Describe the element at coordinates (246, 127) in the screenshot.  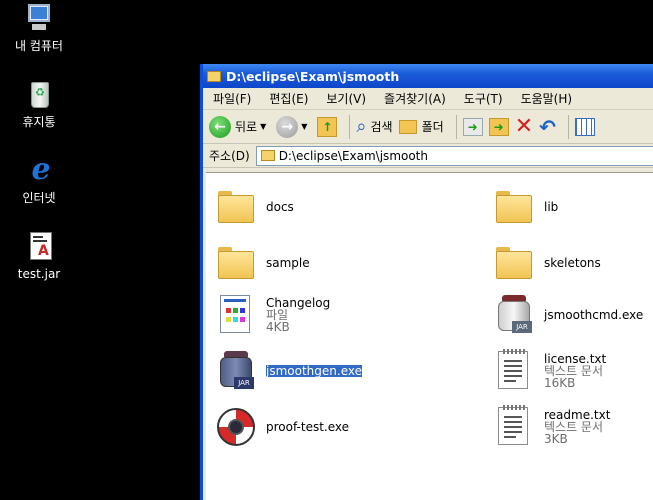
I see `back-label: 뒤로` at that location.